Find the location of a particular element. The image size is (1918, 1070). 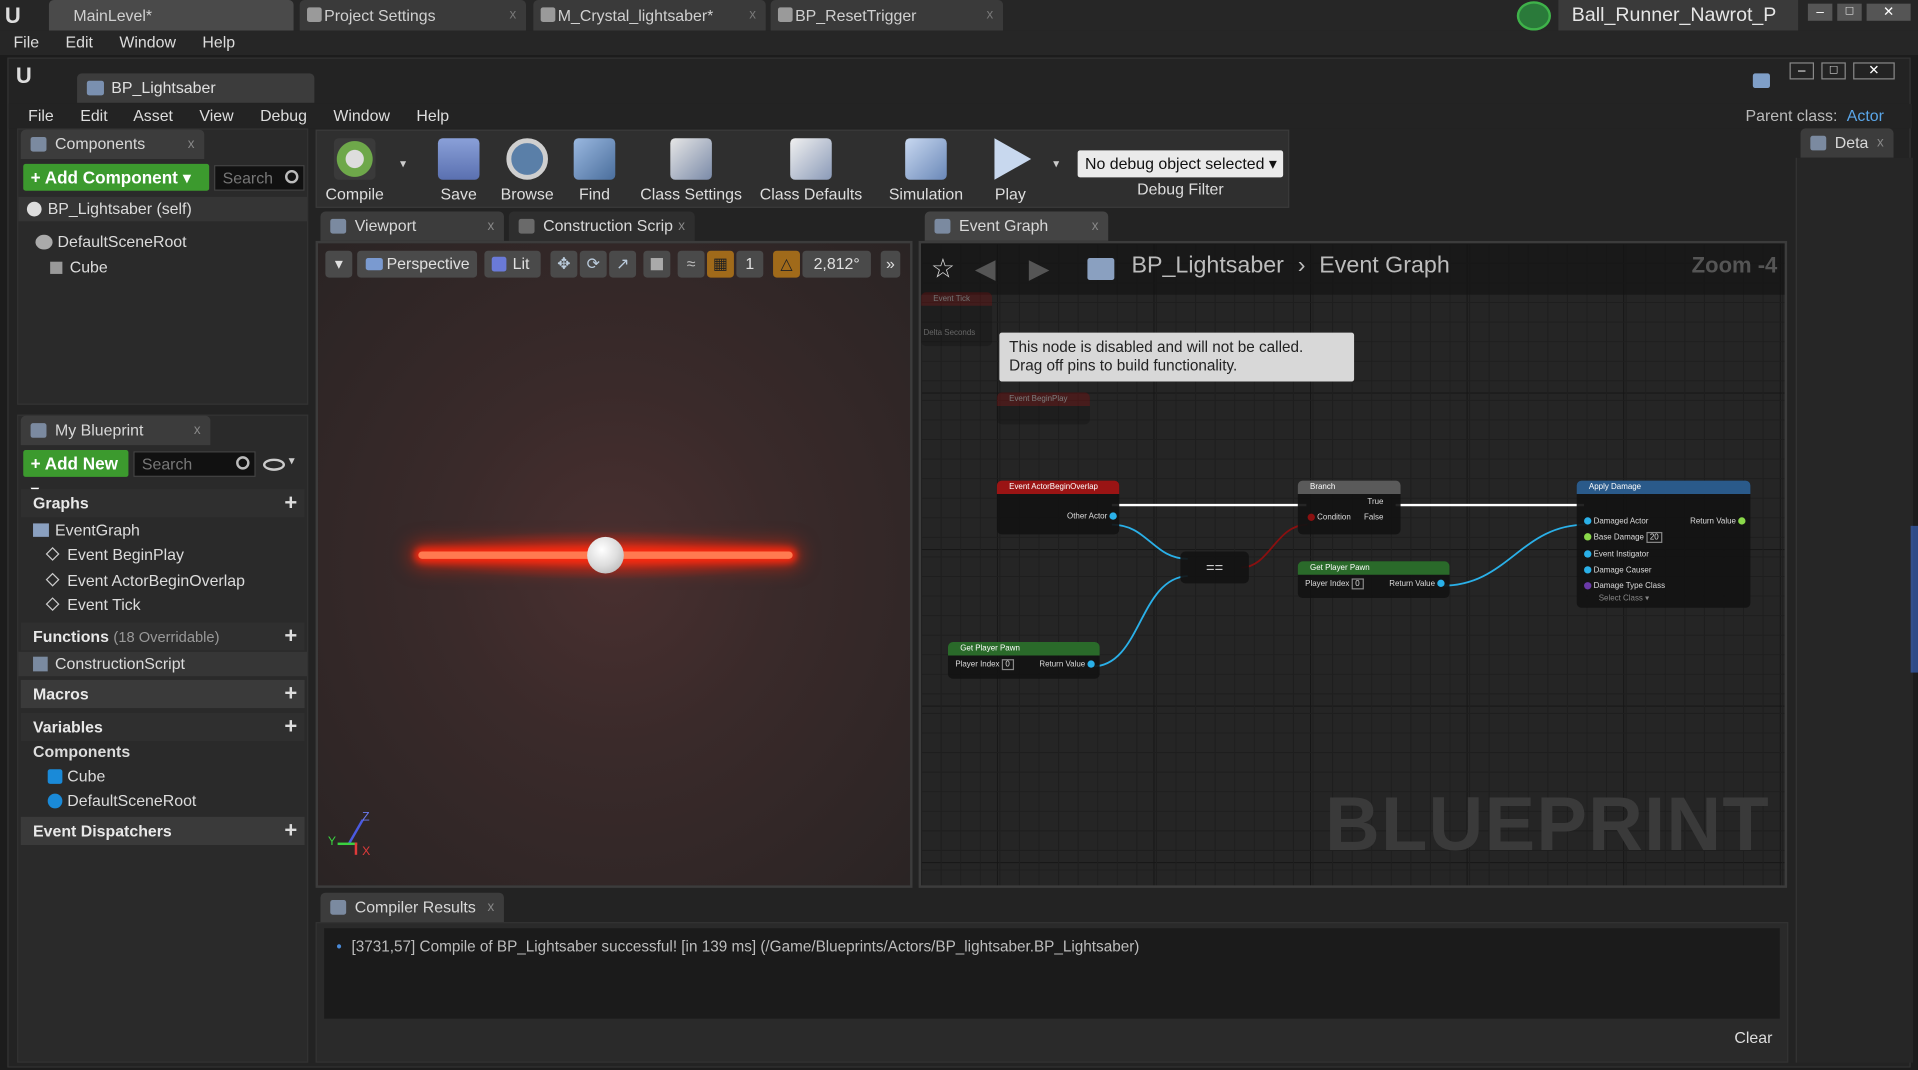

editor-close-button: ✕ is located at coordinates (1874, 71).